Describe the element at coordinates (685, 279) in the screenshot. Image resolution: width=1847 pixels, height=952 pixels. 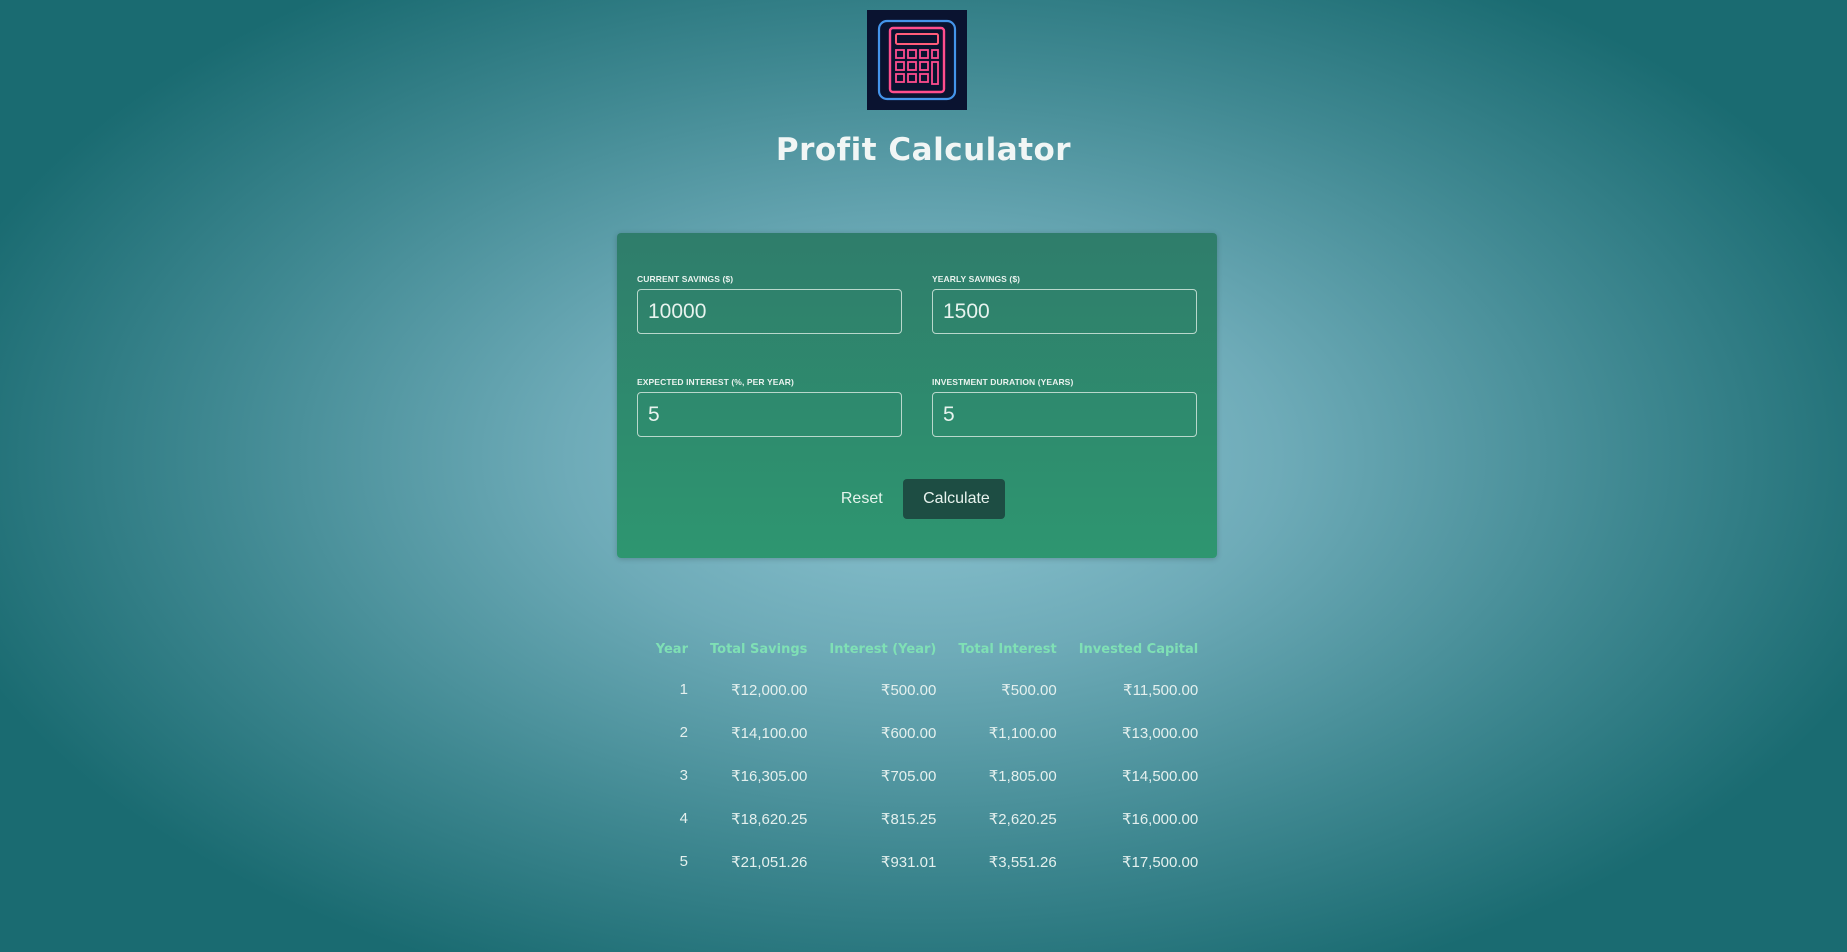
I see `current-savings-label: Current Savings ($)` at that location.